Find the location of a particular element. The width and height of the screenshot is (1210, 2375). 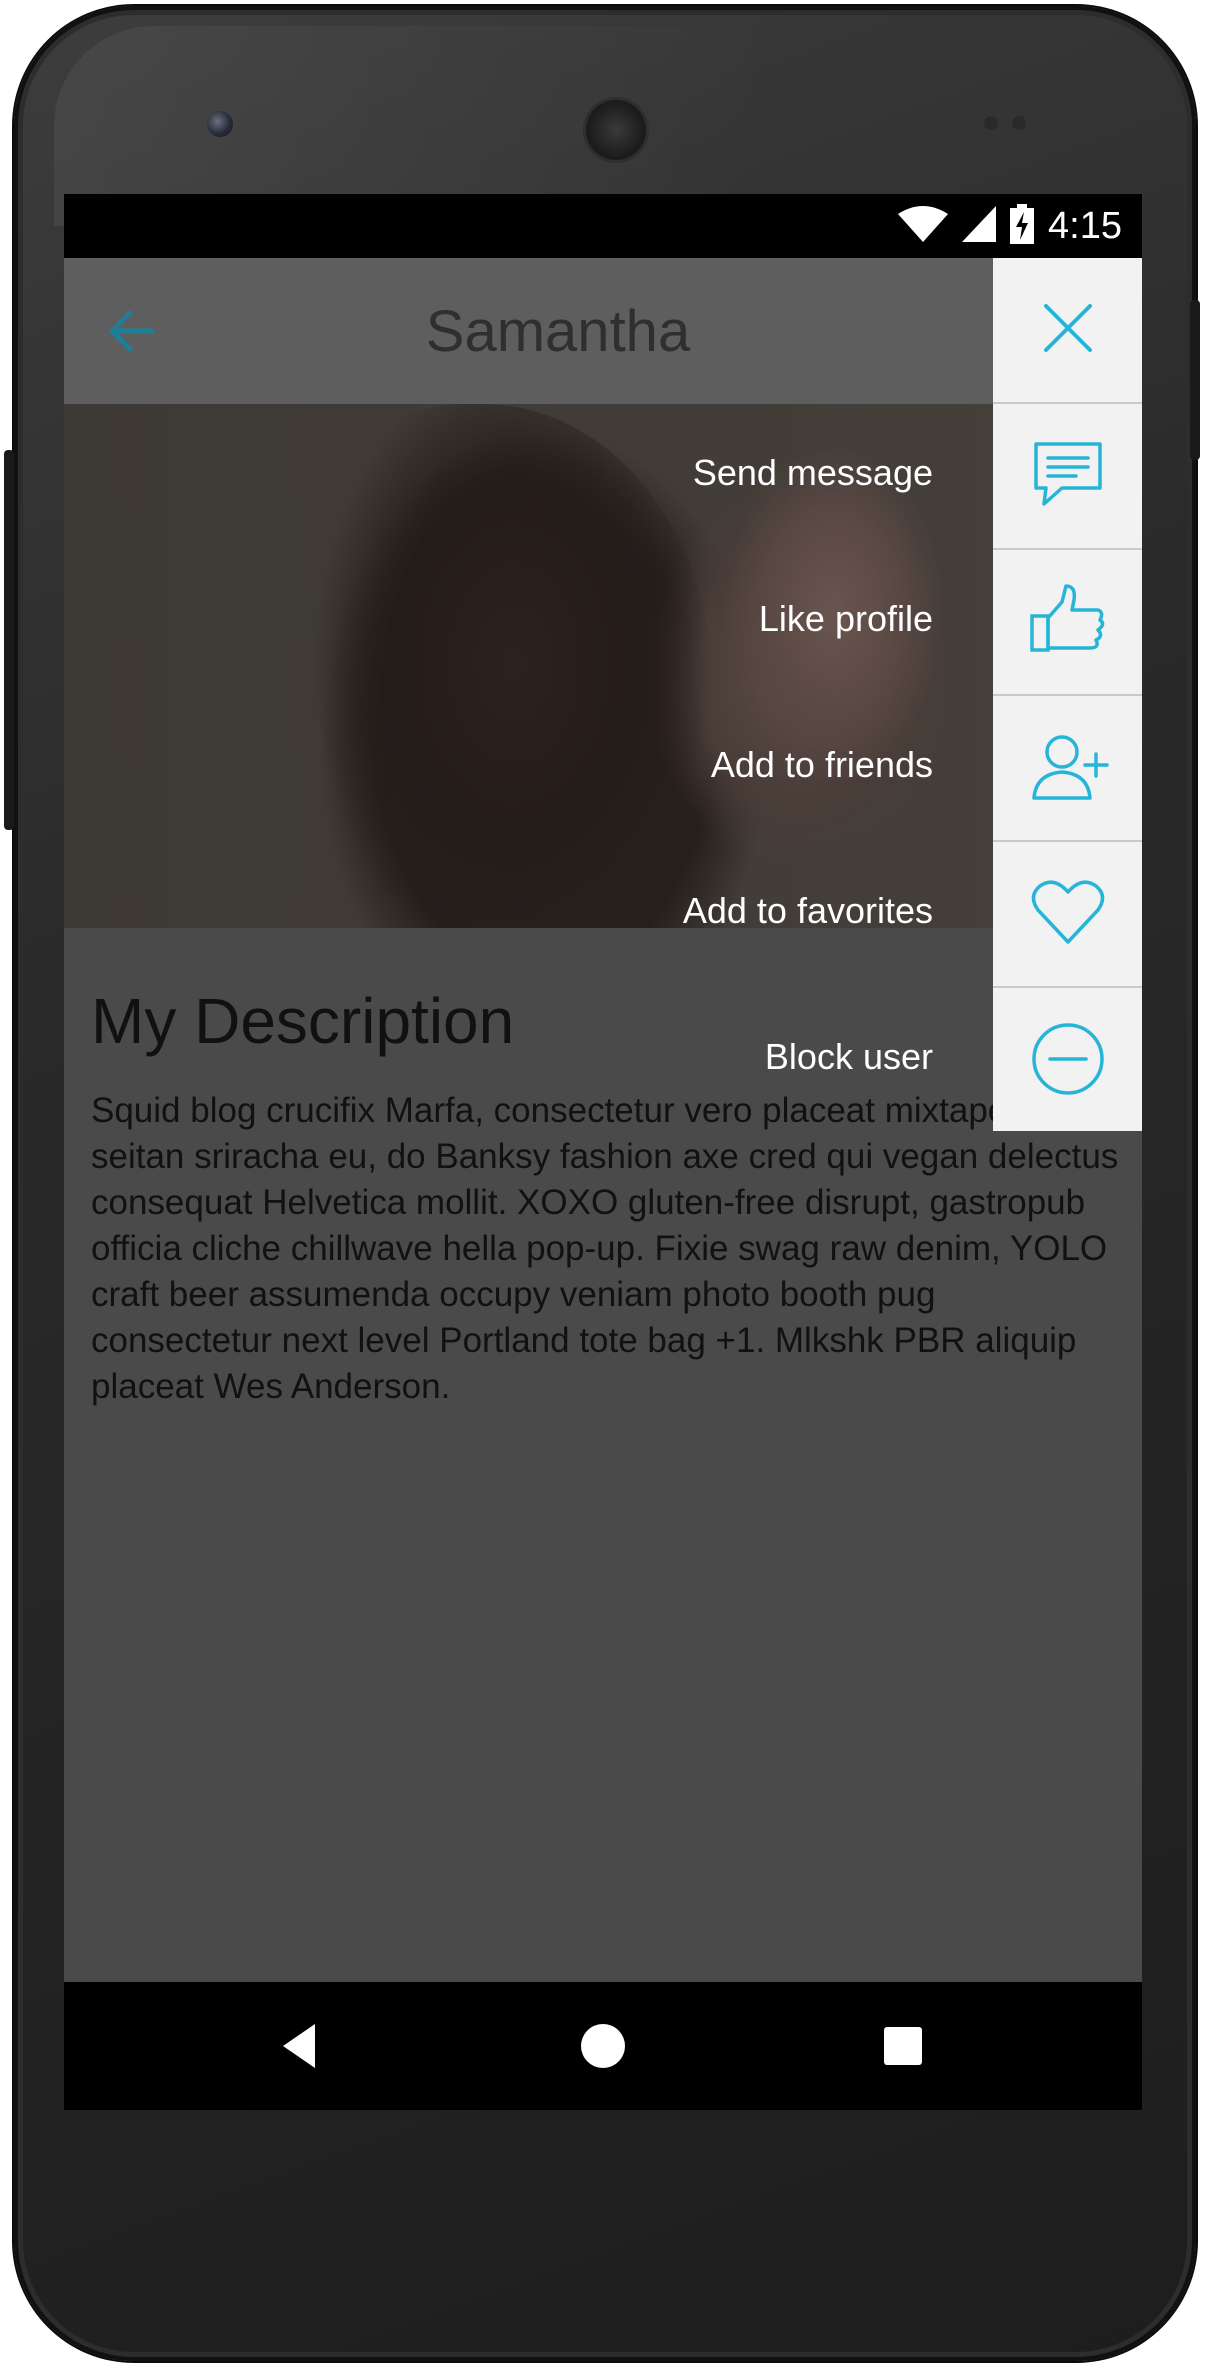

block-user-button is located at coordinates (1067, 1061).